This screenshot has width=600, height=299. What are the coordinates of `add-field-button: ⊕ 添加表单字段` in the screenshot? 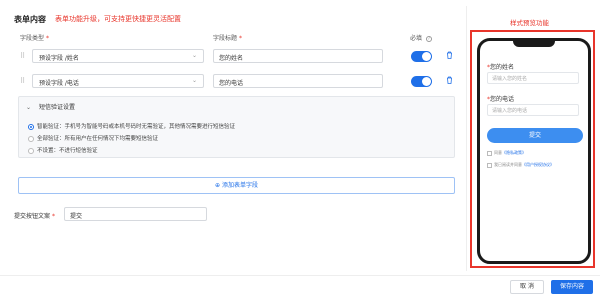 It's located at (236, 185).